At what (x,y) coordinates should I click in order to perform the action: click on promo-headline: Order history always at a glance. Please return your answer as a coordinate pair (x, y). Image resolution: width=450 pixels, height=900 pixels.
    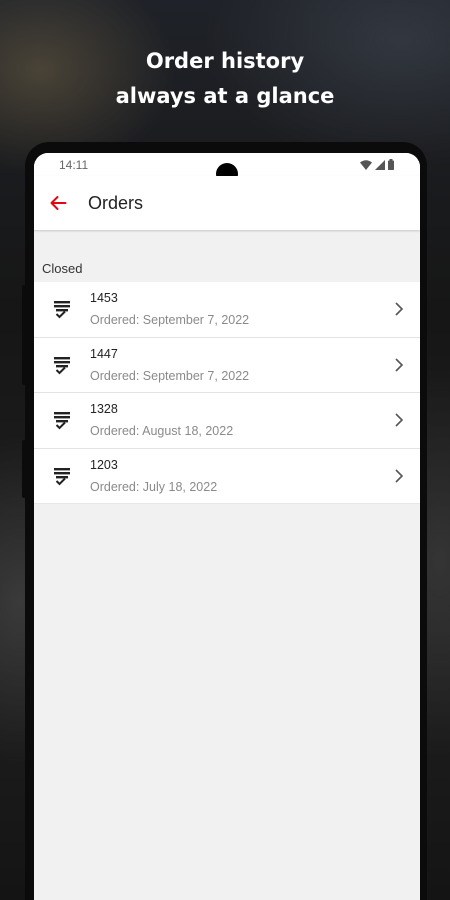
    Looking at the image, I should click on (225, 79).